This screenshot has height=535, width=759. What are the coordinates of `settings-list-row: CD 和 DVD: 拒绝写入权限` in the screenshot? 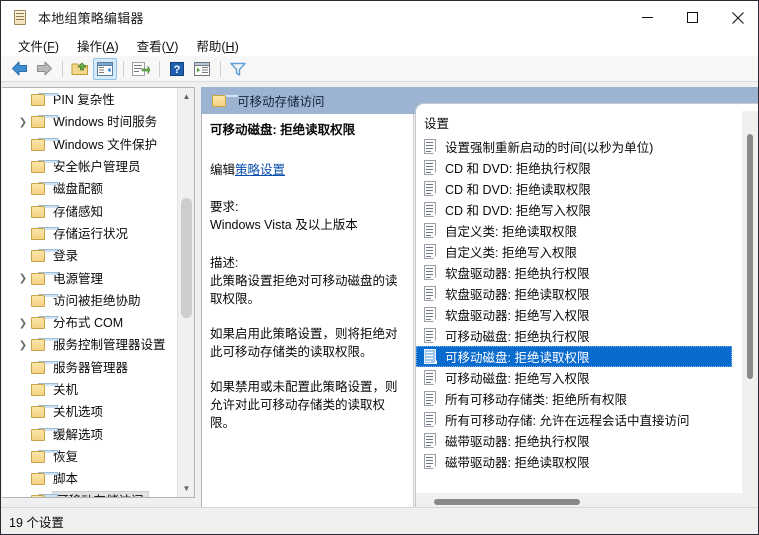 It's located at (587, 209).